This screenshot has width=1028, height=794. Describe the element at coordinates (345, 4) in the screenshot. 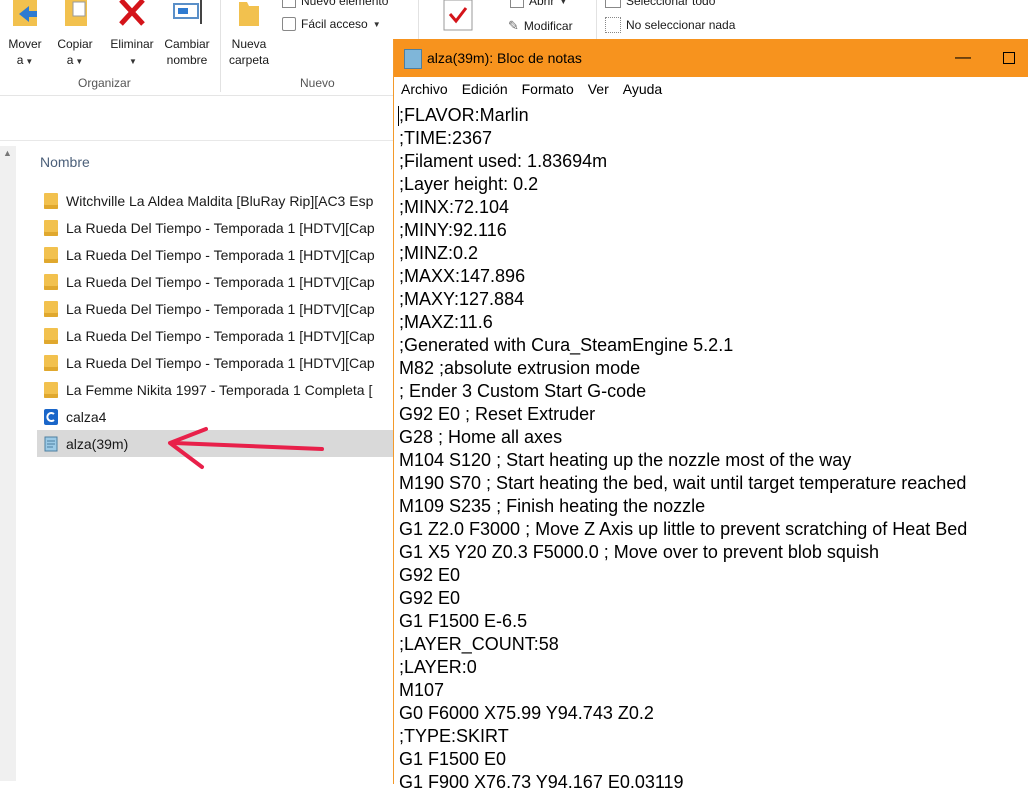

I see `new-item-label: Nuevo elemento` at that location.